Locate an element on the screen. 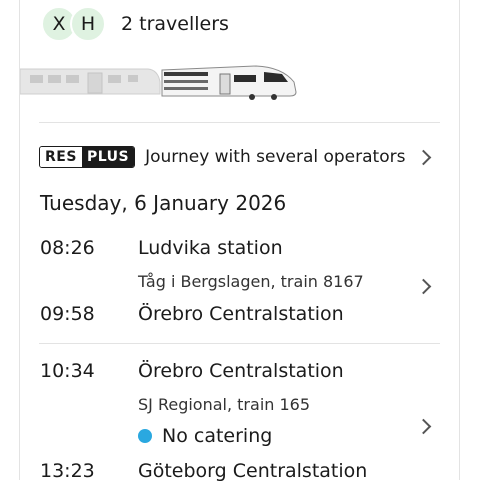 The image size is (480, 482). travellers-count: 2 travellers is located at coordinates (175, 24).